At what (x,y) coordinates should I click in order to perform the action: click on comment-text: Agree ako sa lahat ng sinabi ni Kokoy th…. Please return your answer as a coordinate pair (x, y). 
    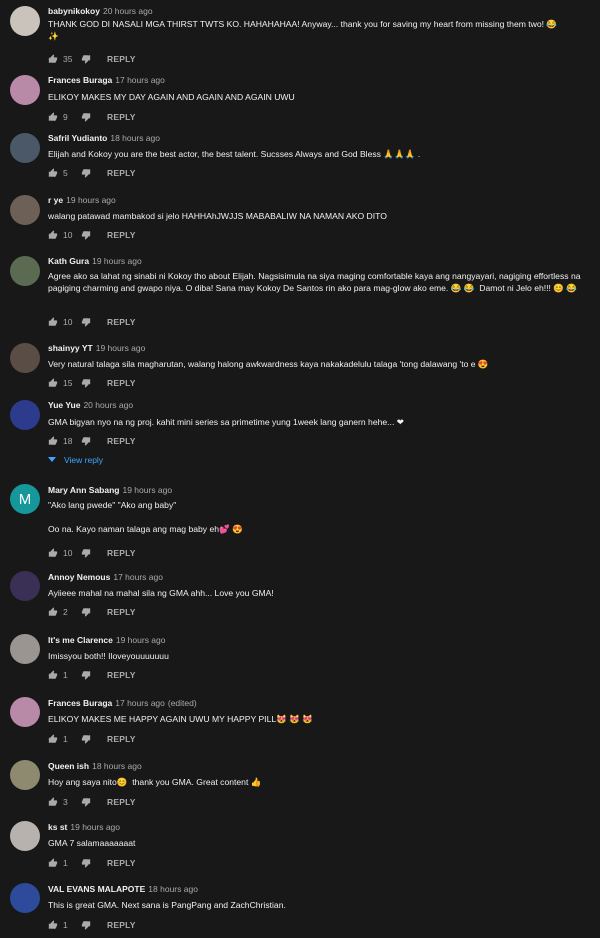
    Looking at the image, I should click on (315, 282).